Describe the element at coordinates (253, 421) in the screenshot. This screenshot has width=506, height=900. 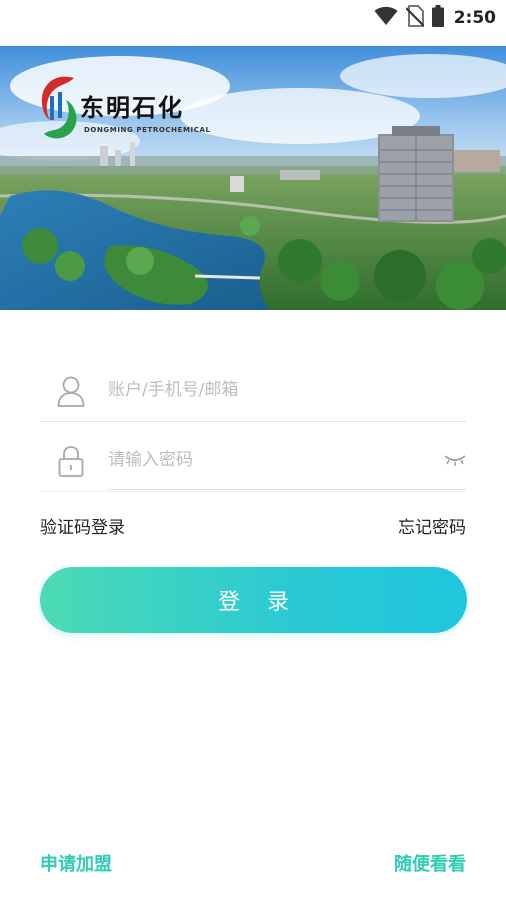
I see `account-divider` at that location.